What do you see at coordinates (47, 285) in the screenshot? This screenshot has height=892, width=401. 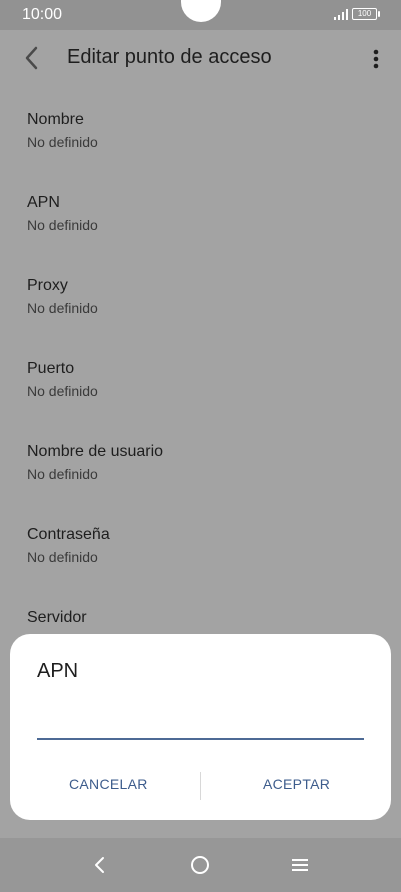 I see `setting-label: Proxy` at bounding box center [47, 285].